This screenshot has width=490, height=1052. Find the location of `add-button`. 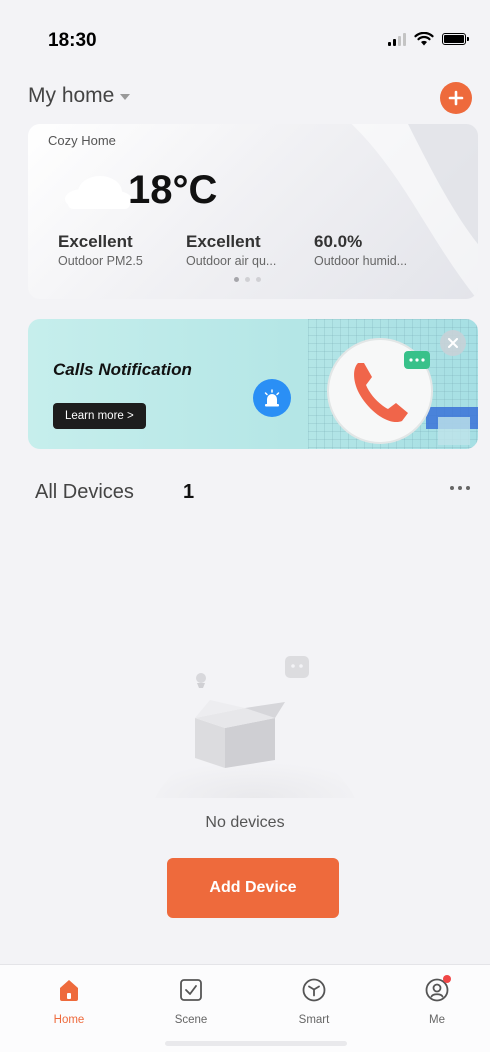

add-button is located at coordinates (456, 98).